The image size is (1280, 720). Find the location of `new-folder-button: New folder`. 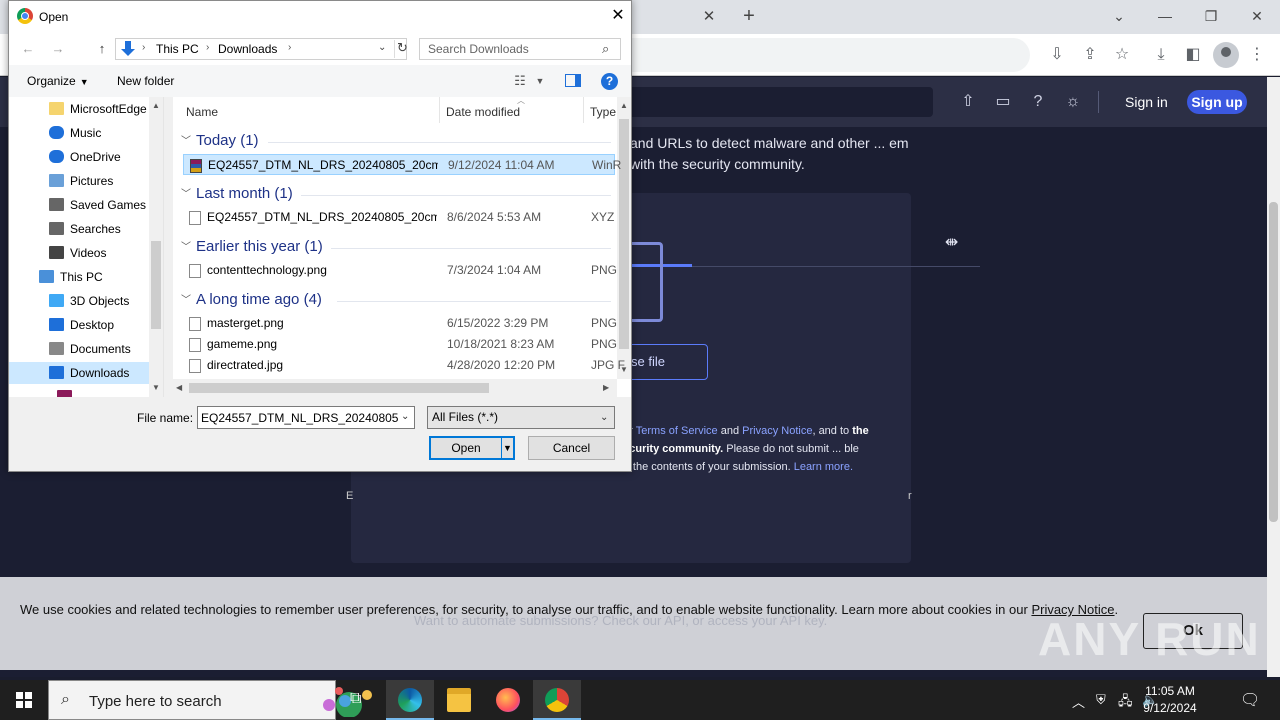

new-folder-button: New folder is located at coordinates (145, 81).